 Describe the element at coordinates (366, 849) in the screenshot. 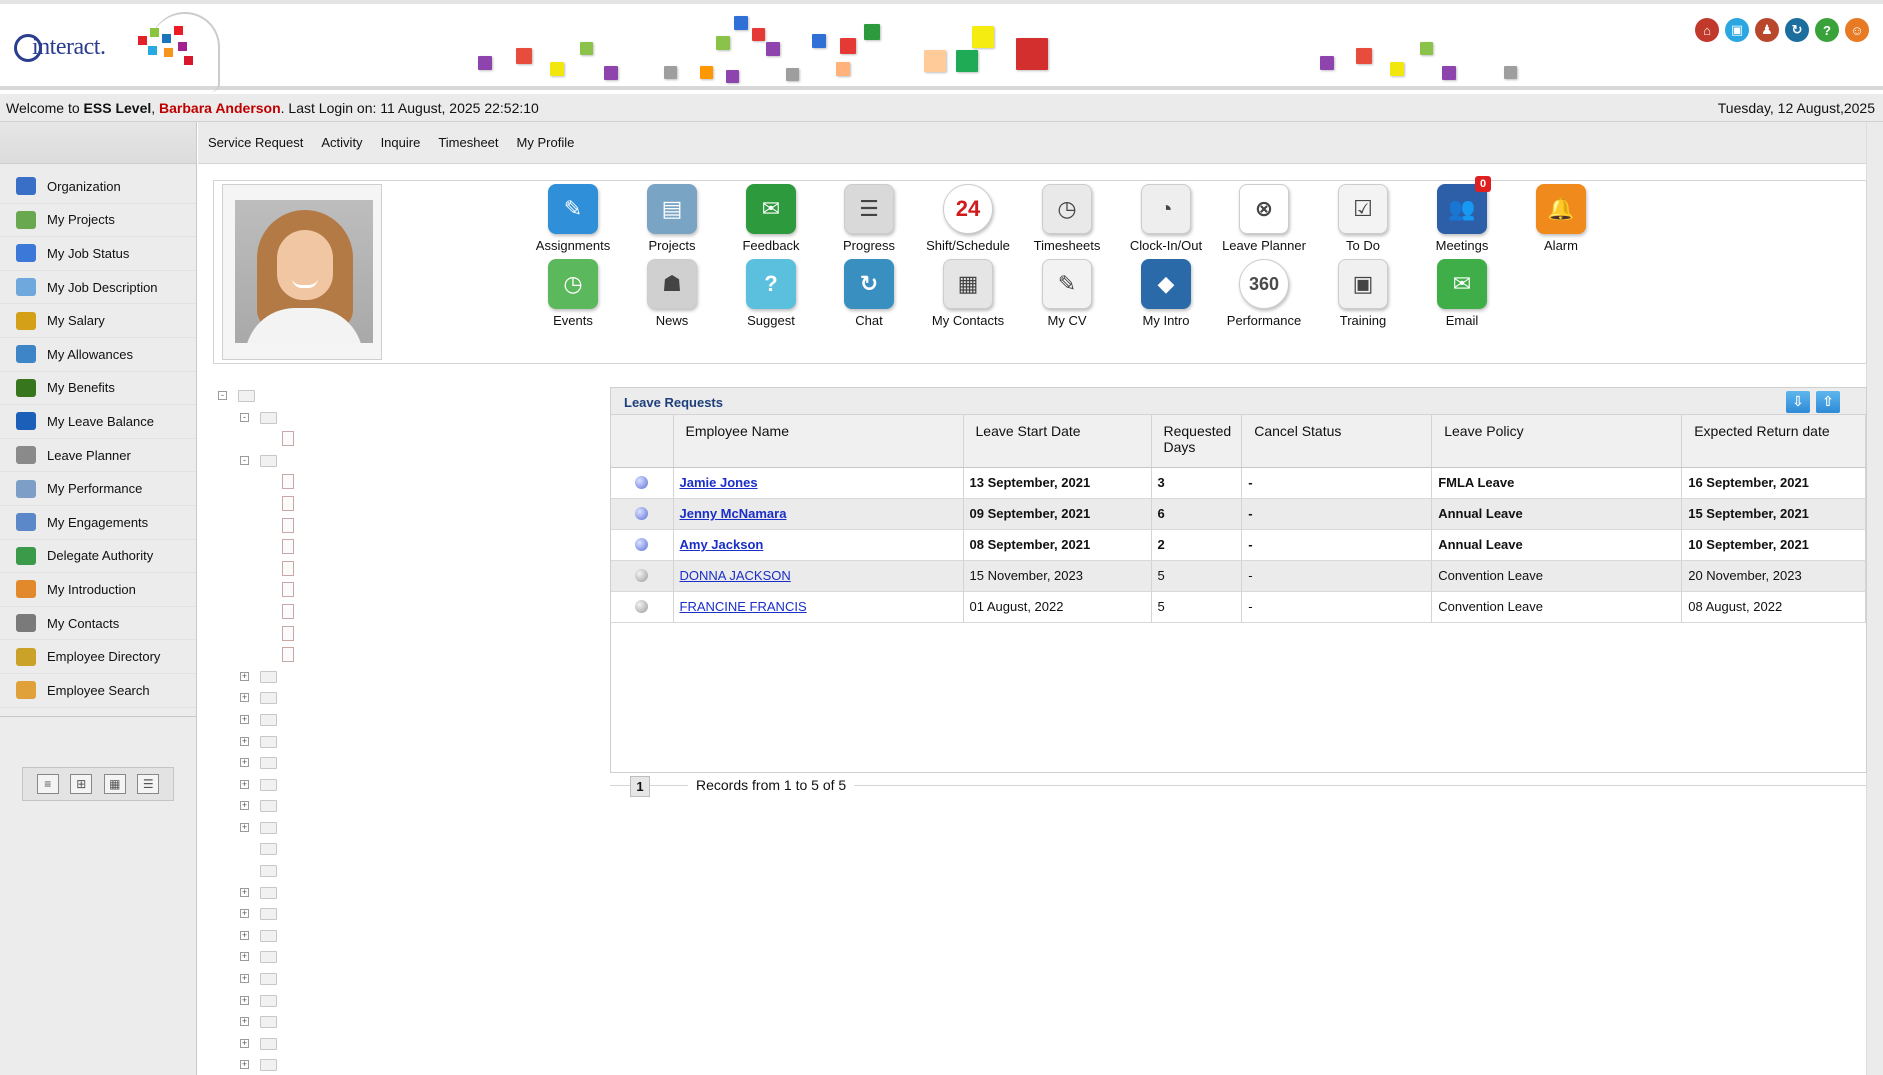

I see `tree-node-workflow-tasks` at that location.